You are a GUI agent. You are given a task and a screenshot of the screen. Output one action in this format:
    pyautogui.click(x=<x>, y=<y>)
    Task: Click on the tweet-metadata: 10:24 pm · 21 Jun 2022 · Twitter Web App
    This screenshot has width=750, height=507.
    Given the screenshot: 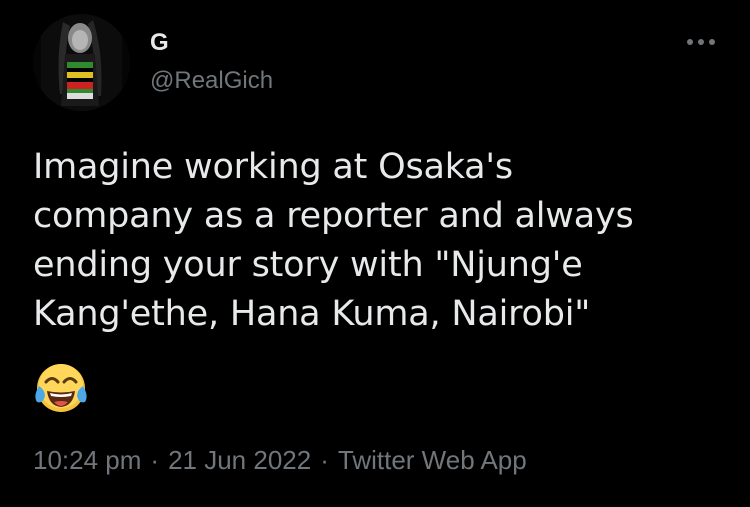 What is the action you would take?
    pyautogui.click(x=280, y=460)
    